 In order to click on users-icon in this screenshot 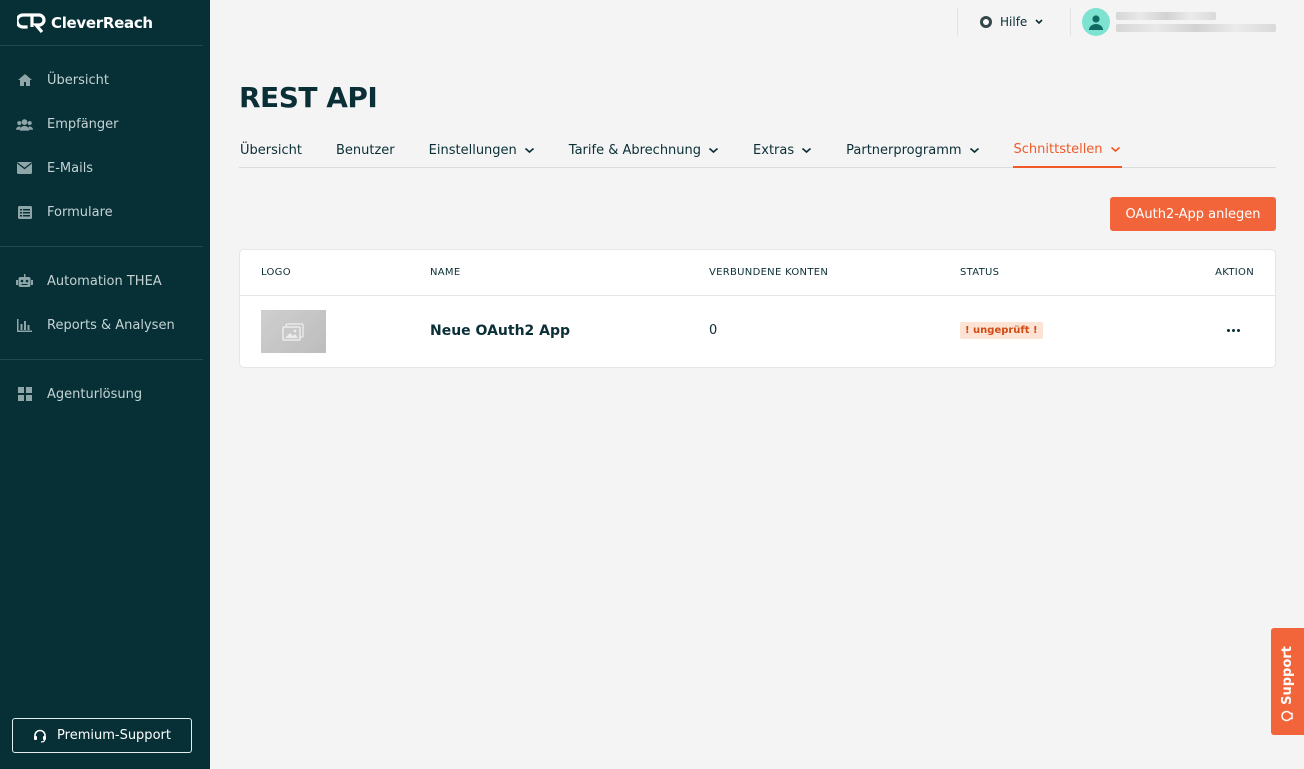, I will do `click(24, 124)`.